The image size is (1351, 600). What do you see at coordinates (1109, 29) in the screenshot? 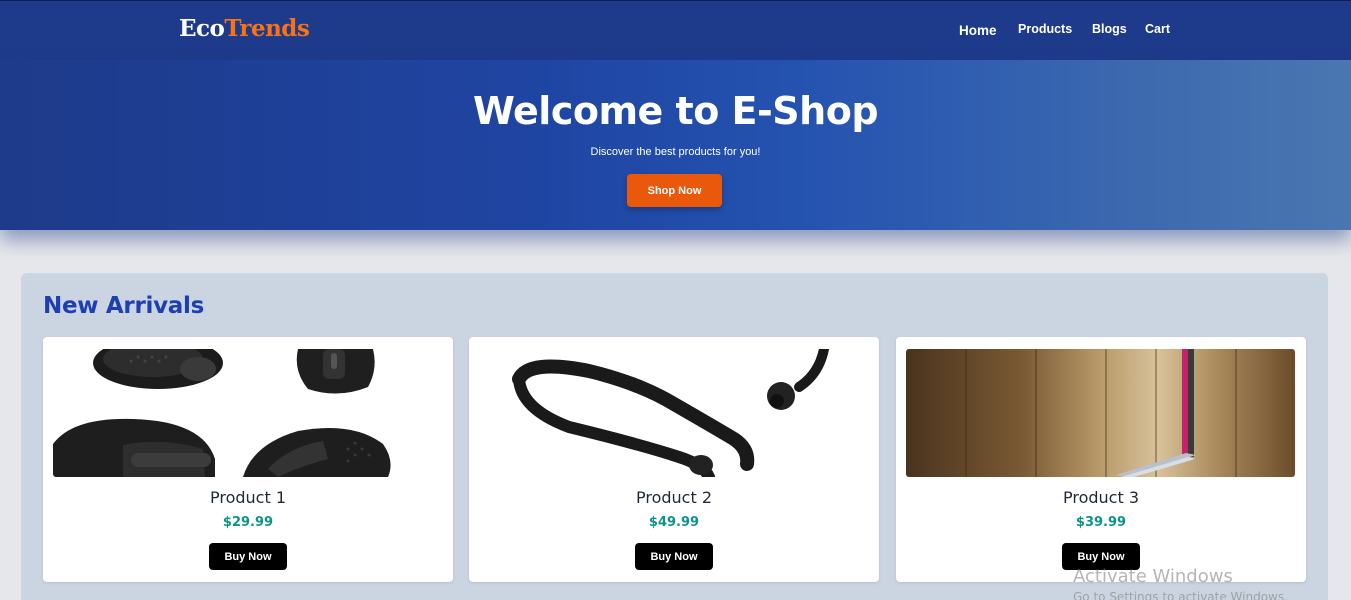
I see `nav-link-blogs: Blogs` at bounding box center [1109, 29].